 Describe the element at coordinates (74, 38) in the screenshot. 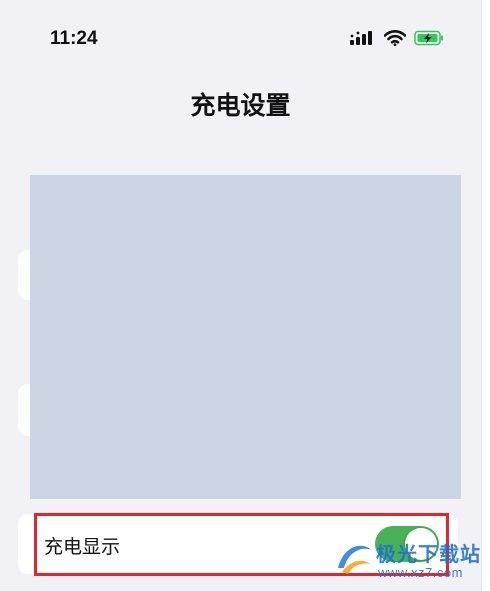

I see `status-time: 11:24` at that location.